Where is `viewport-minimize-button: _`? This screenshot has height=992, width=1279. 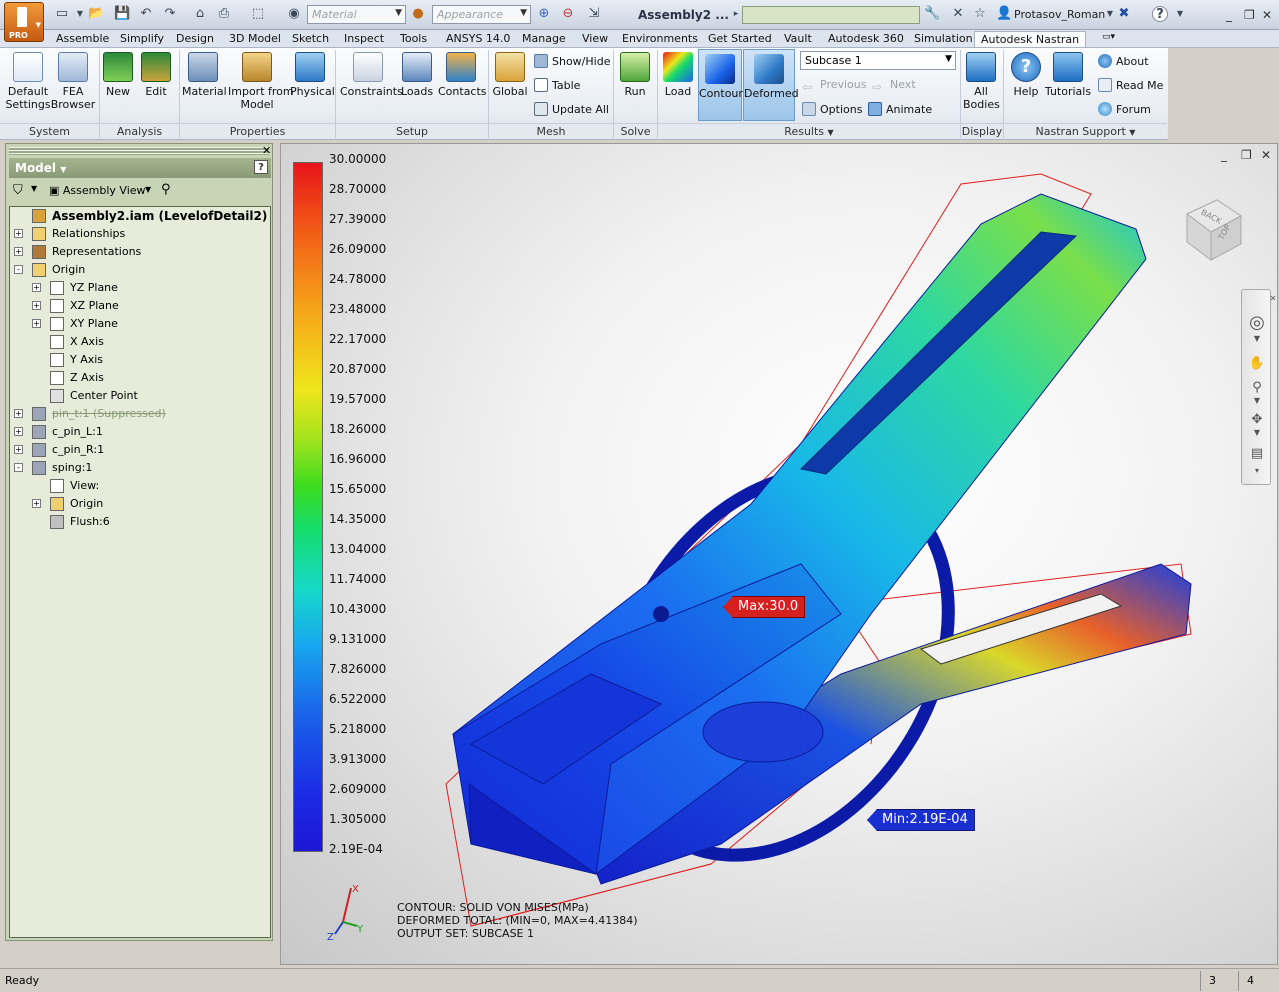
viewport-minimize-button: _ is located at coordinates (1224, 155).